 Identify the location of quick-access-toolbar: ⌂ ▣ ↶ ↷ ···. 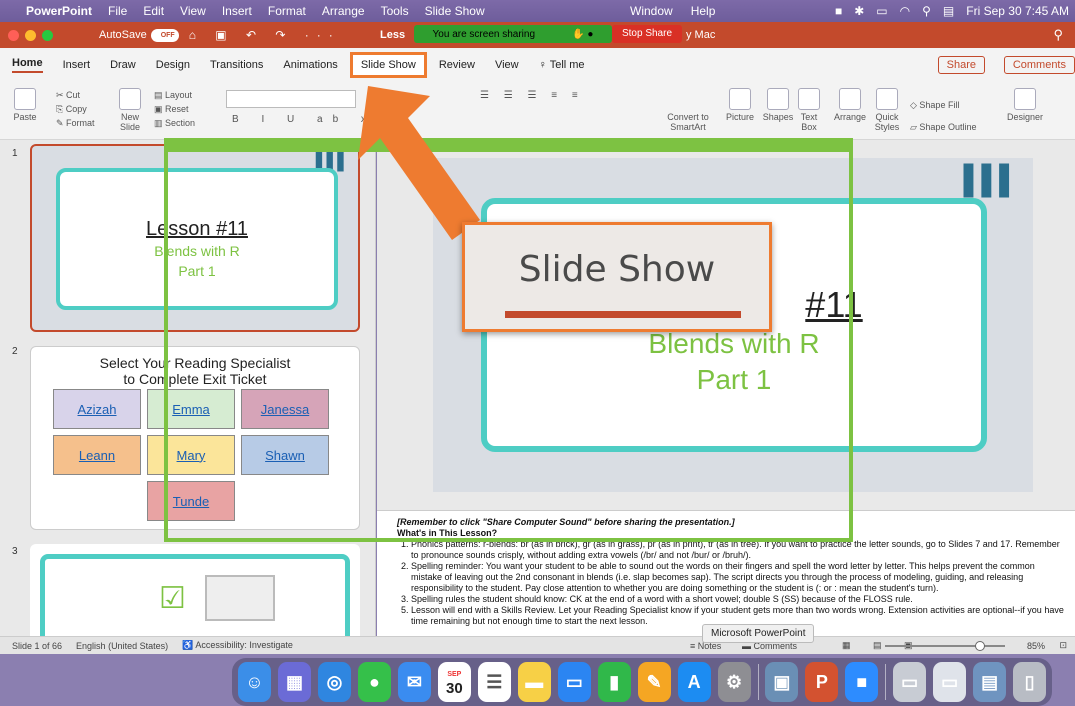
(265, 35).